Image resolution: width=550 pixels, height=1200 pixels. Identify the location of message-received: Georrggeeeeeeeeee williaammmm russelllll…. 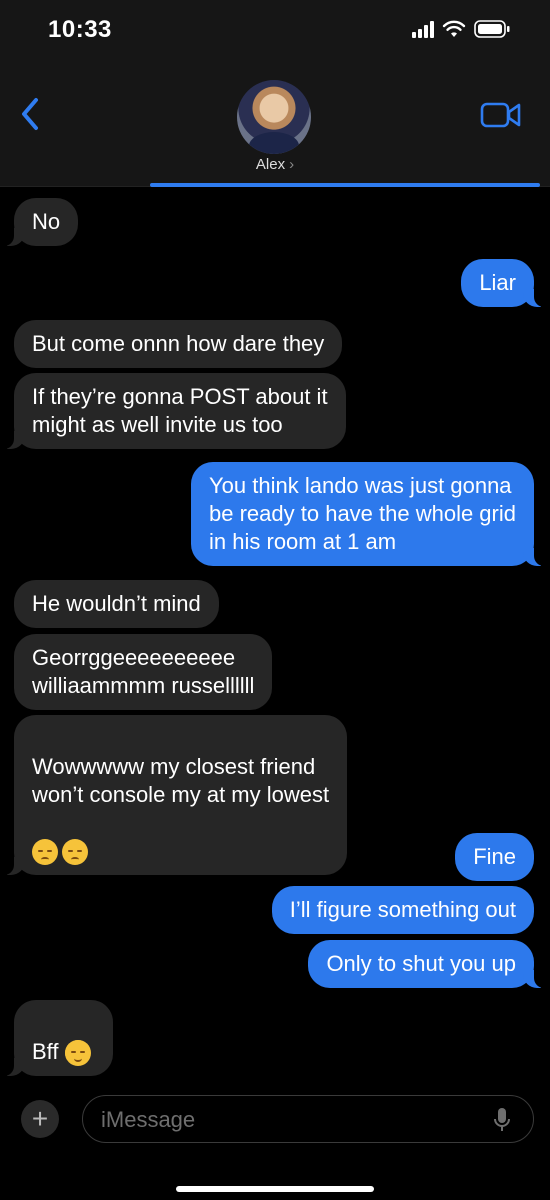
(143, 672).